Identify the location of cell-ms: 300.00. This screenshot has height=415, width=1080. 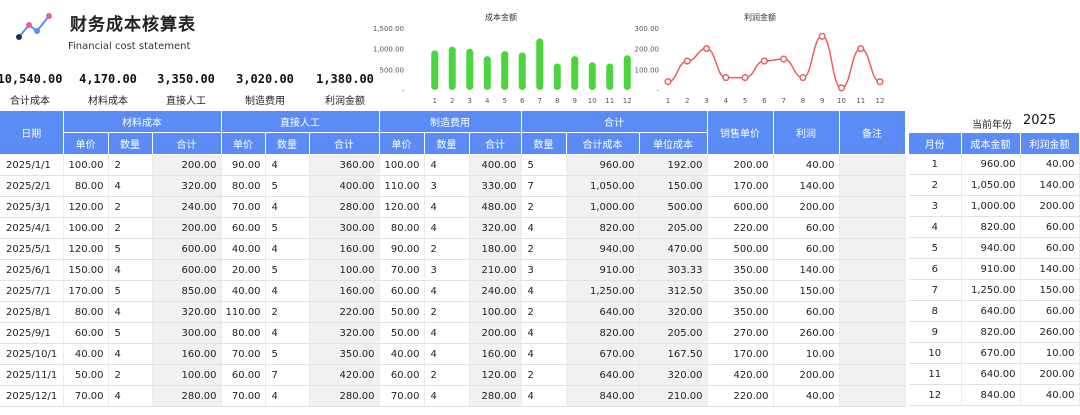
(187, 333).